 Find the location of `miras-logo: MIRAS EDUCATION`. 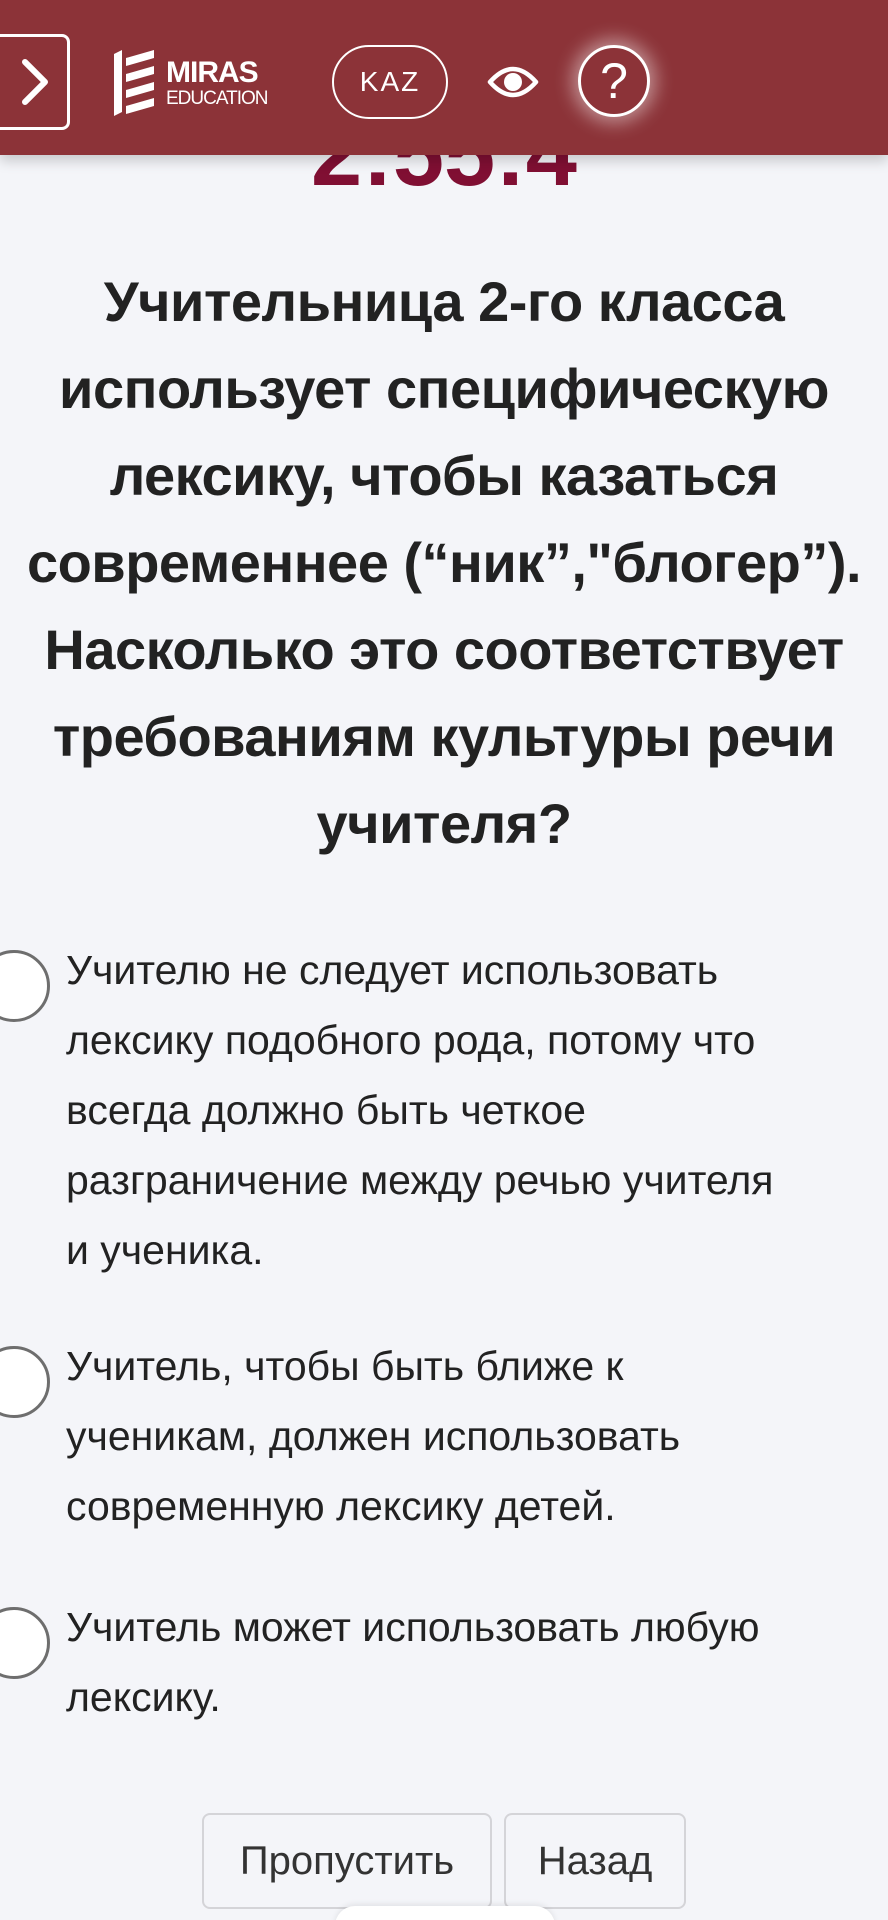

miras-logo: MIRAS EDUCATION is located at coordinates (190, 83).